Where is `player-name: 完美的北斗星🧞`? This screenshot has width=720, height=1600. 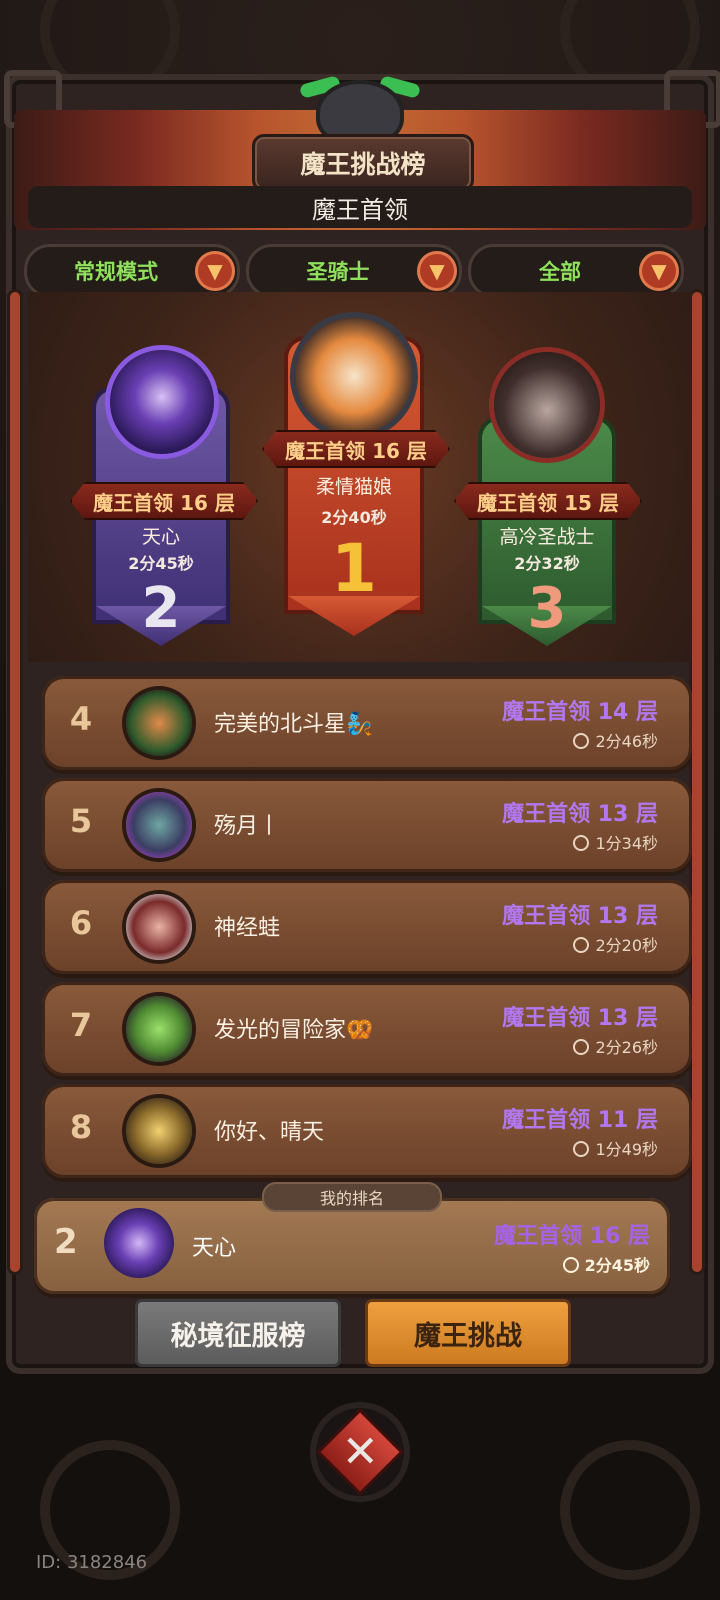 player-name: 完美的北斗星🧞 is located at coordinates (294, 724).